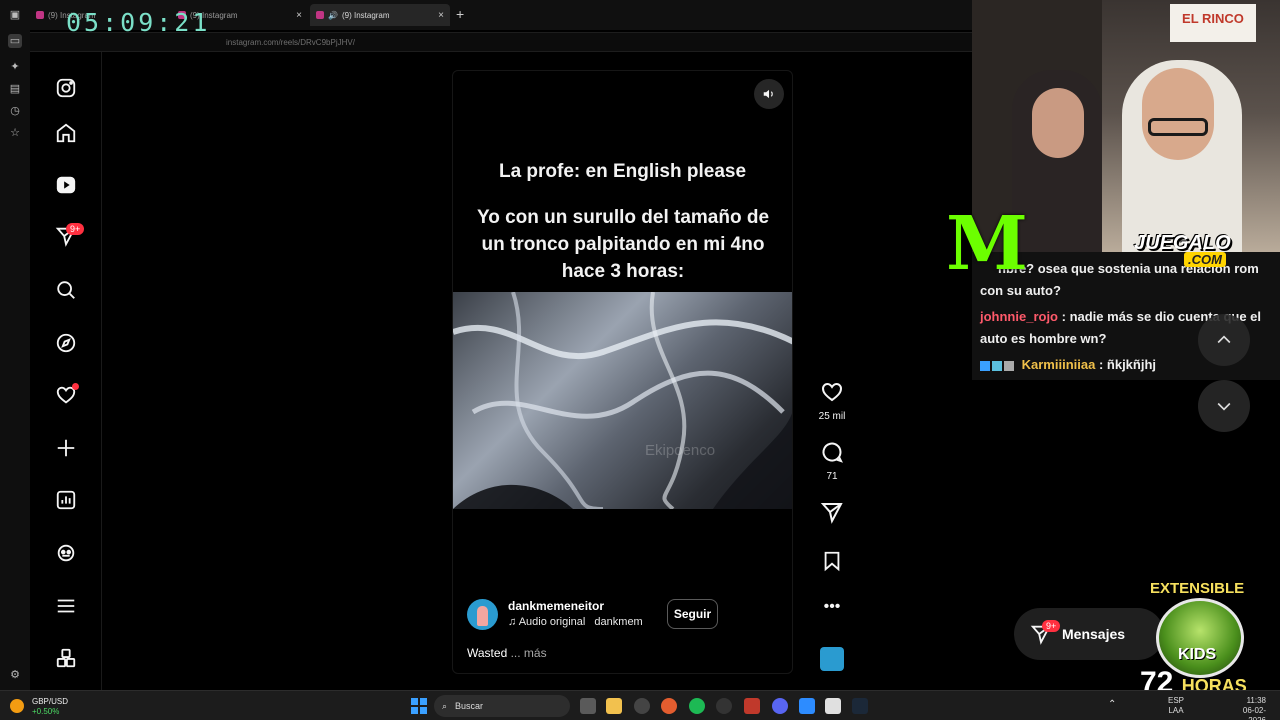  I want to click on author-username: dankmemeneitor, so click(556, 606).